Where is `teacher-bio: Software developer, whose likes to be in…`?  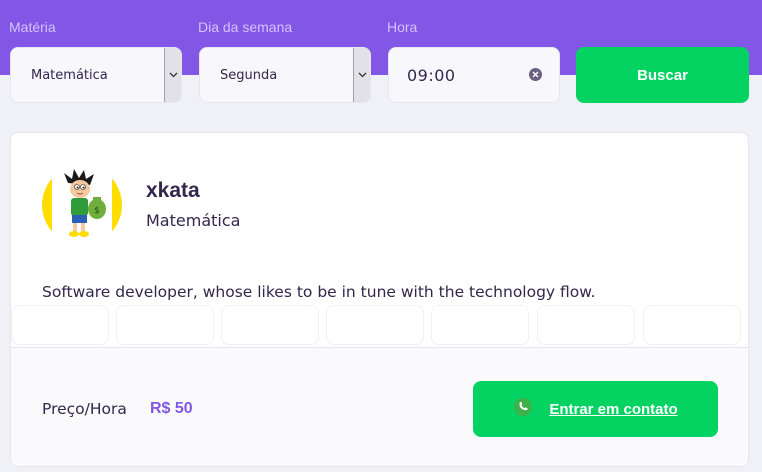 teacher-bio: Software developer, whose likes to be in… is located at coordinates (319, 292).